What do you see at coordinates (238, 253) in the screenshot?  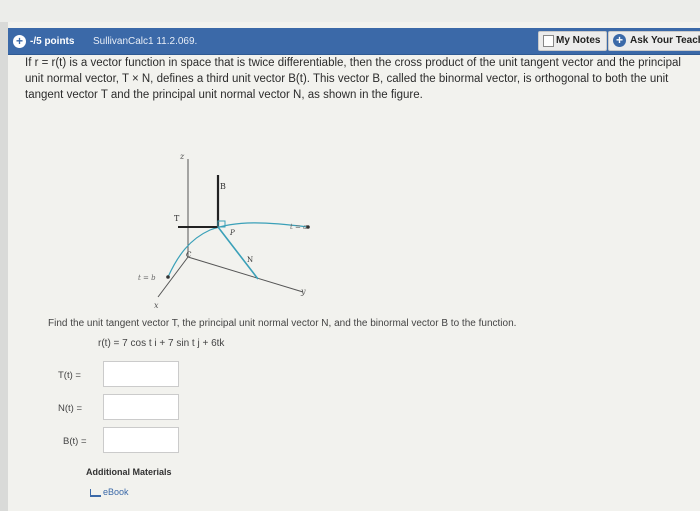 I see `vector-n` at bounding box center [238, 253].